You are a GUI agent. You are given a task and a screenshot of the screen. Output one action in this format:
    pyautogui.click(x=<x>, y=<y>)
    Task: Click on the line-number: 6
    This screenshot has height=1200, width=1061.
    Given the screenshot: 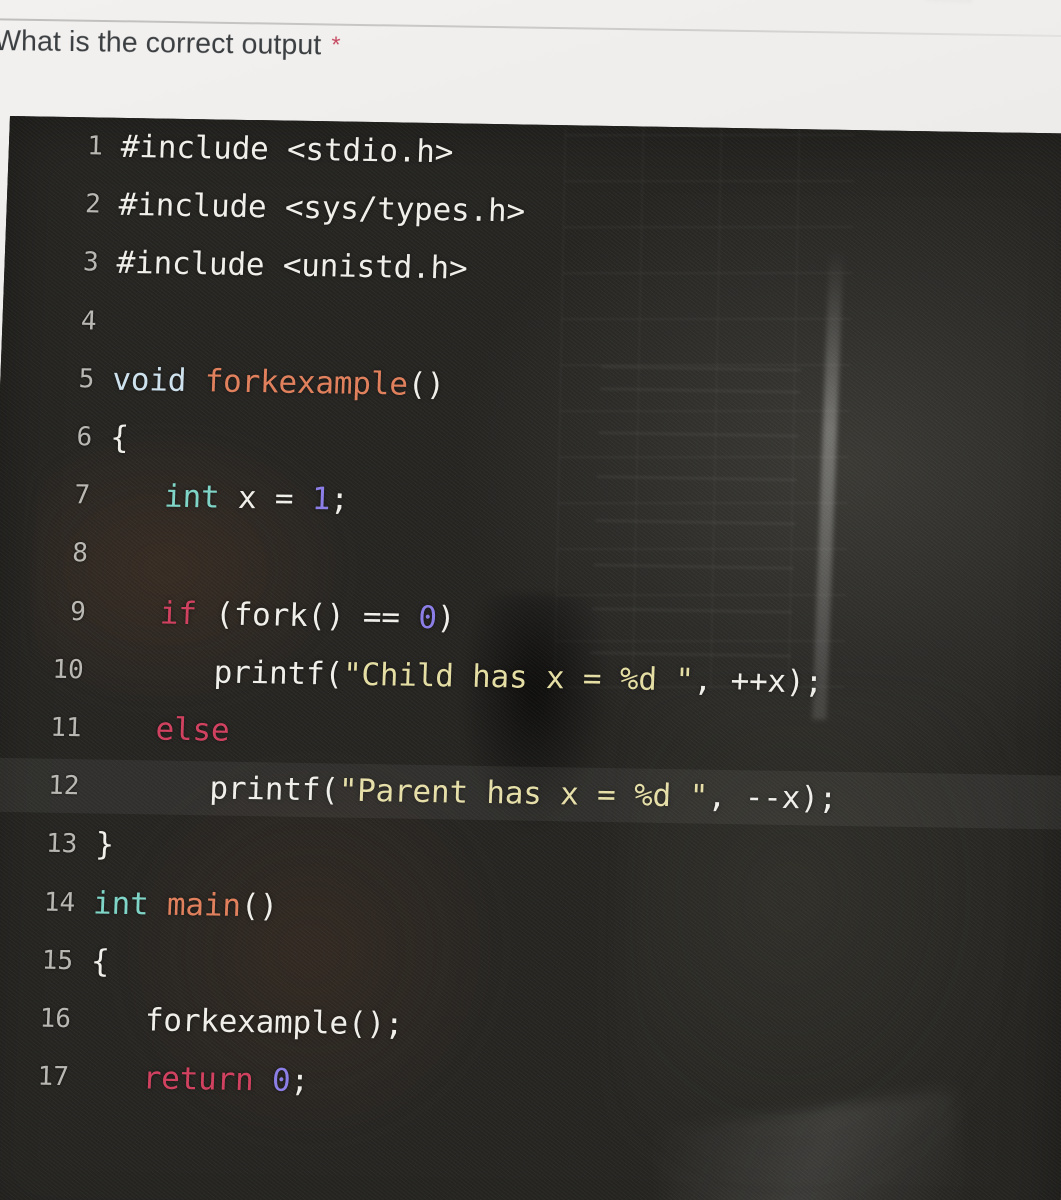 What is the action you would take?
    pyautogui.click(x=84, y=437)
    